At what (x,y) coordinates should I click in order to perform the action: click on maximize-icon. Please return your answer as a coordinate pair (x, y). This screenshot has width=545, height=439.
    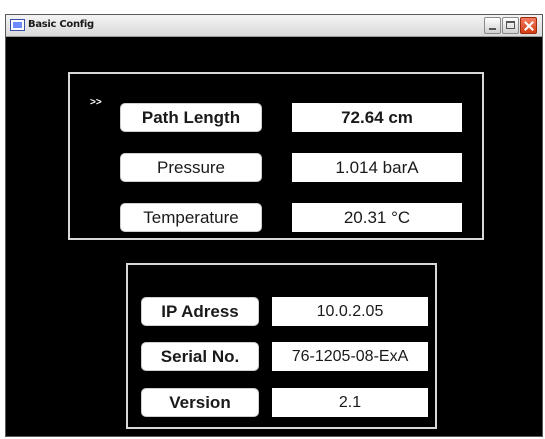
    Looking at the image, I should click on (510, 25).